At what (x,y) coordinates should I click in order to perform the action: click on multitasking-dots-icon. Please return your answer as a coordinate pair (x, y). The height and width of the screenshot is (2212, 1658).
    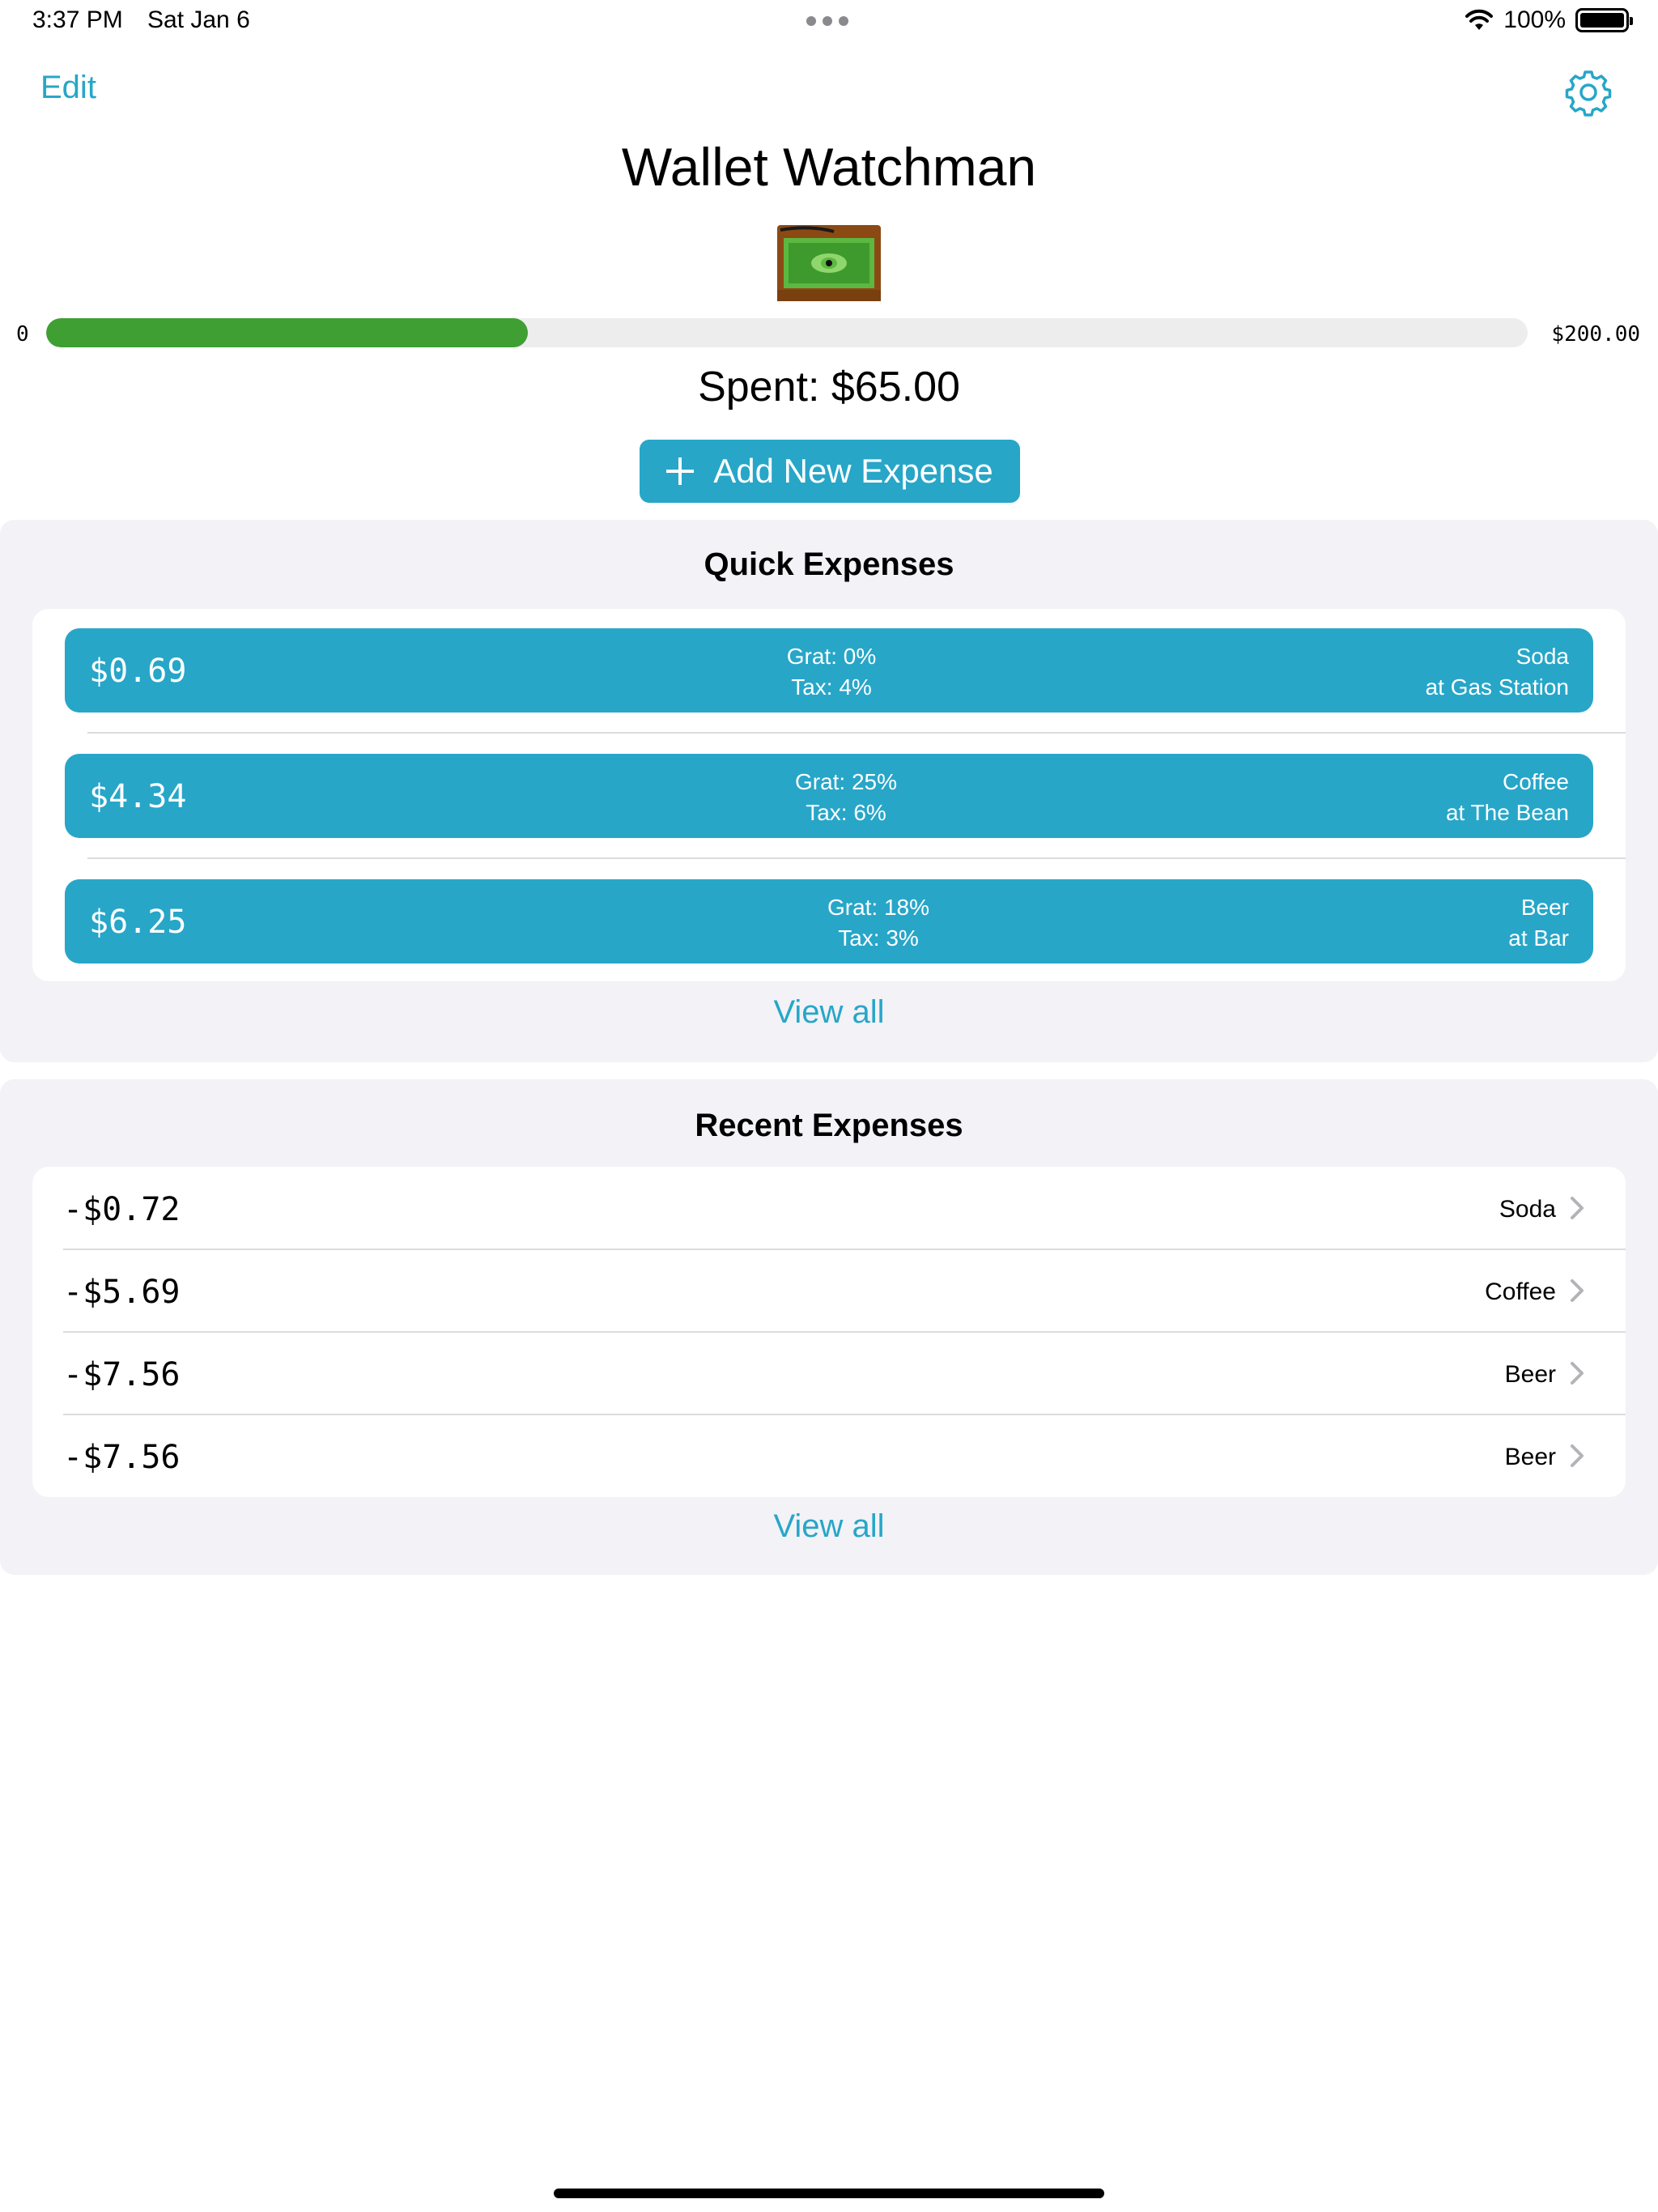
    Looking at the image, I should click on (827, 21).